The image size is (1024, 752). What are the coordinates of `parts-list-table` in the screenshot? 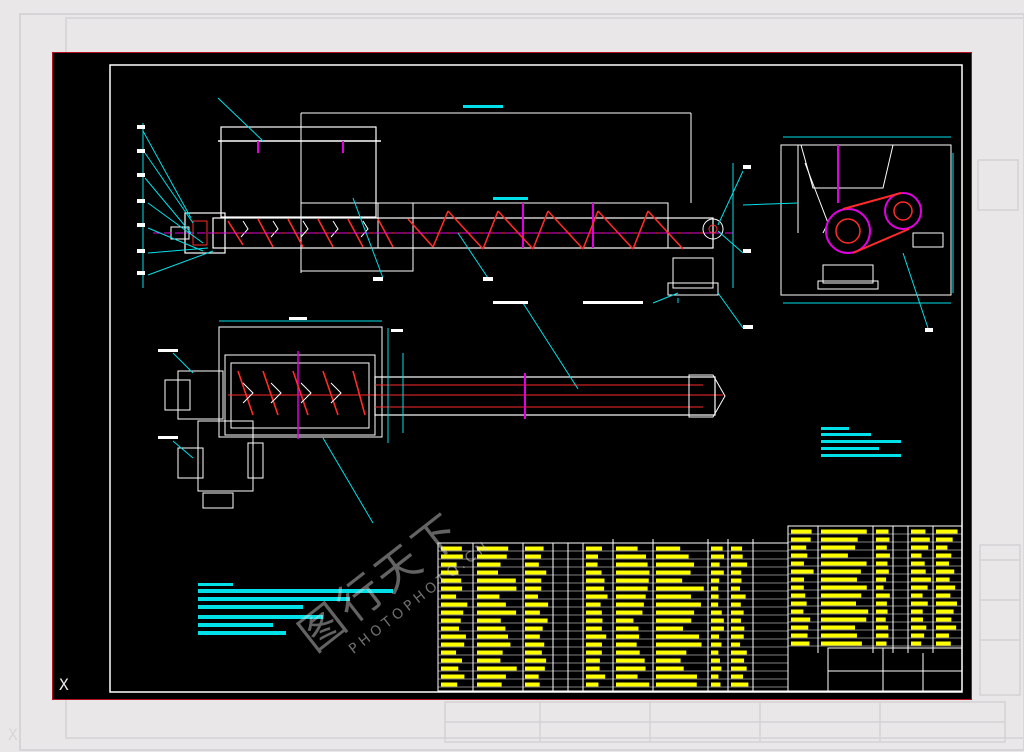 It's located at (700, 608).